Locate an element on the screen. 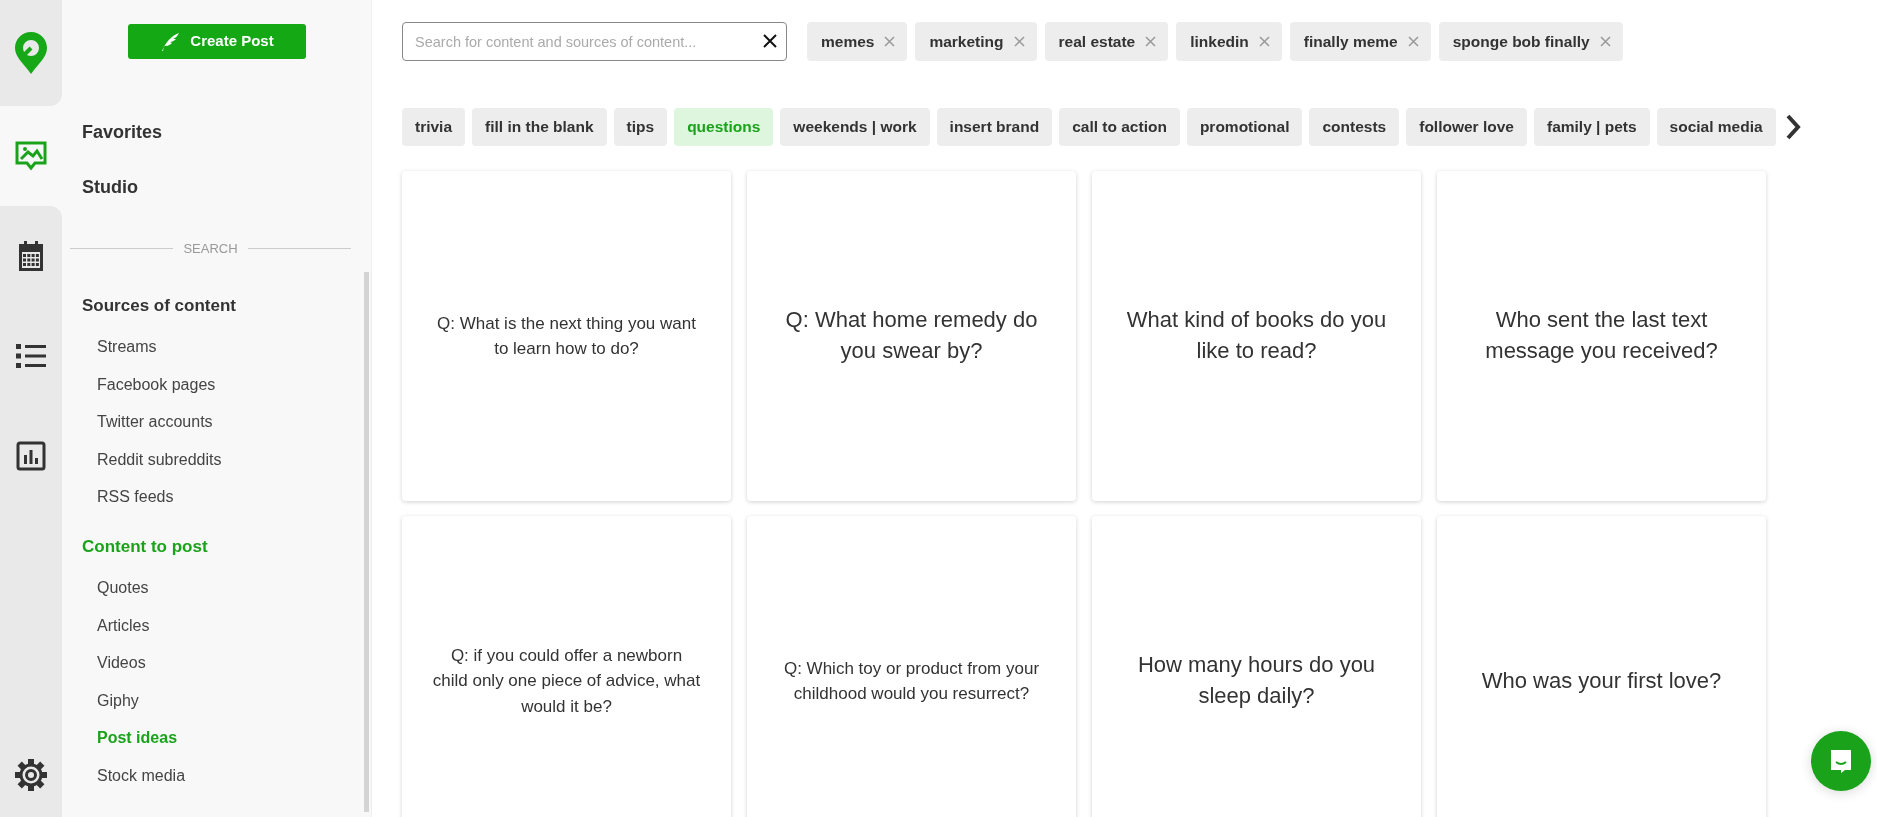  category-tab: social media is located at coordinates (1716, 127).